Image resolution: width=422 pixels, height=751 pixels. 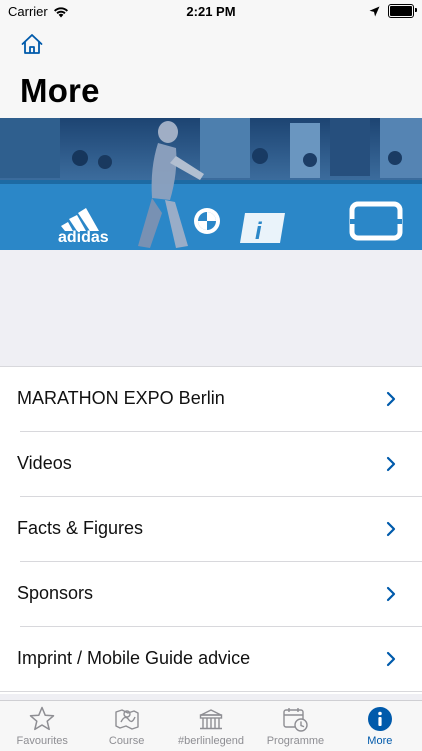 I want to click on tab-label: More, so click(x=380, y=741).